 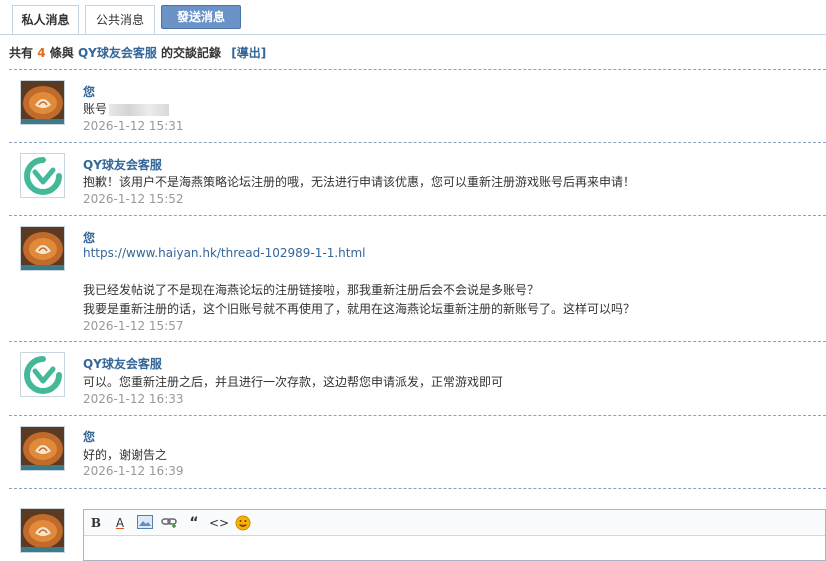 I want to click on my-avatar, so click(x=42, y=530).